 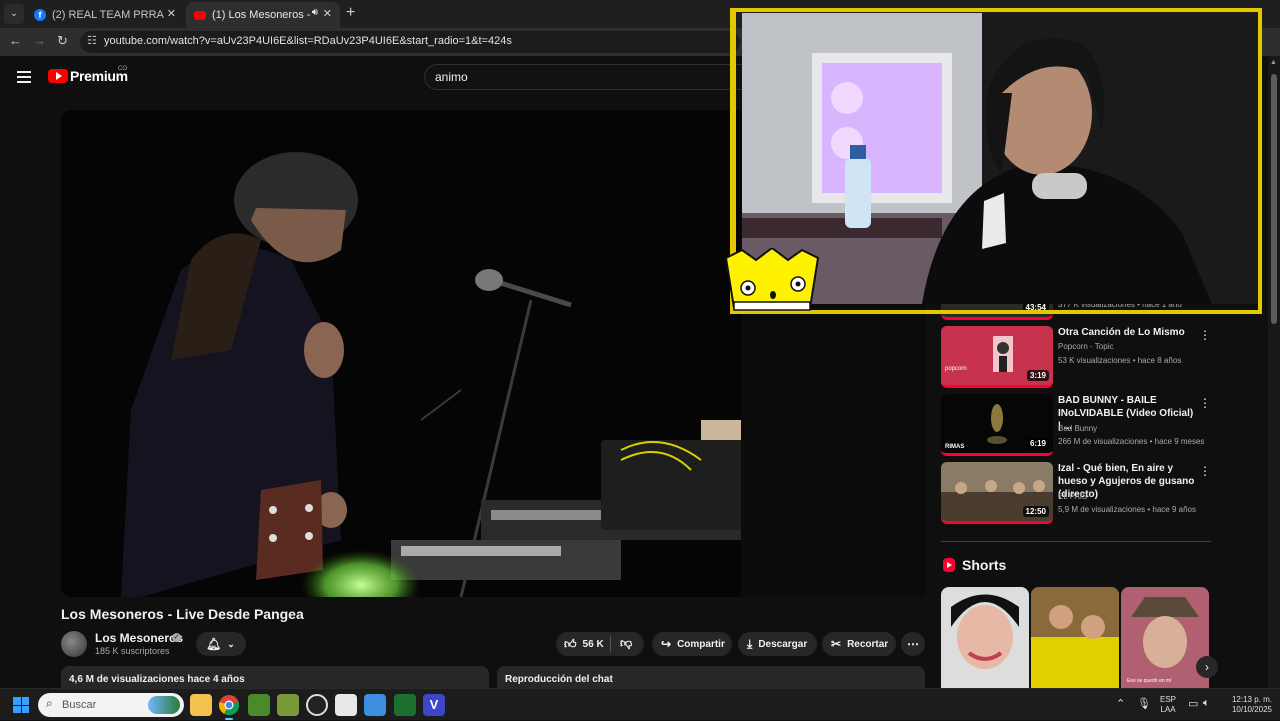 I want to click on youtube-icon, so click(x=200, y=15).